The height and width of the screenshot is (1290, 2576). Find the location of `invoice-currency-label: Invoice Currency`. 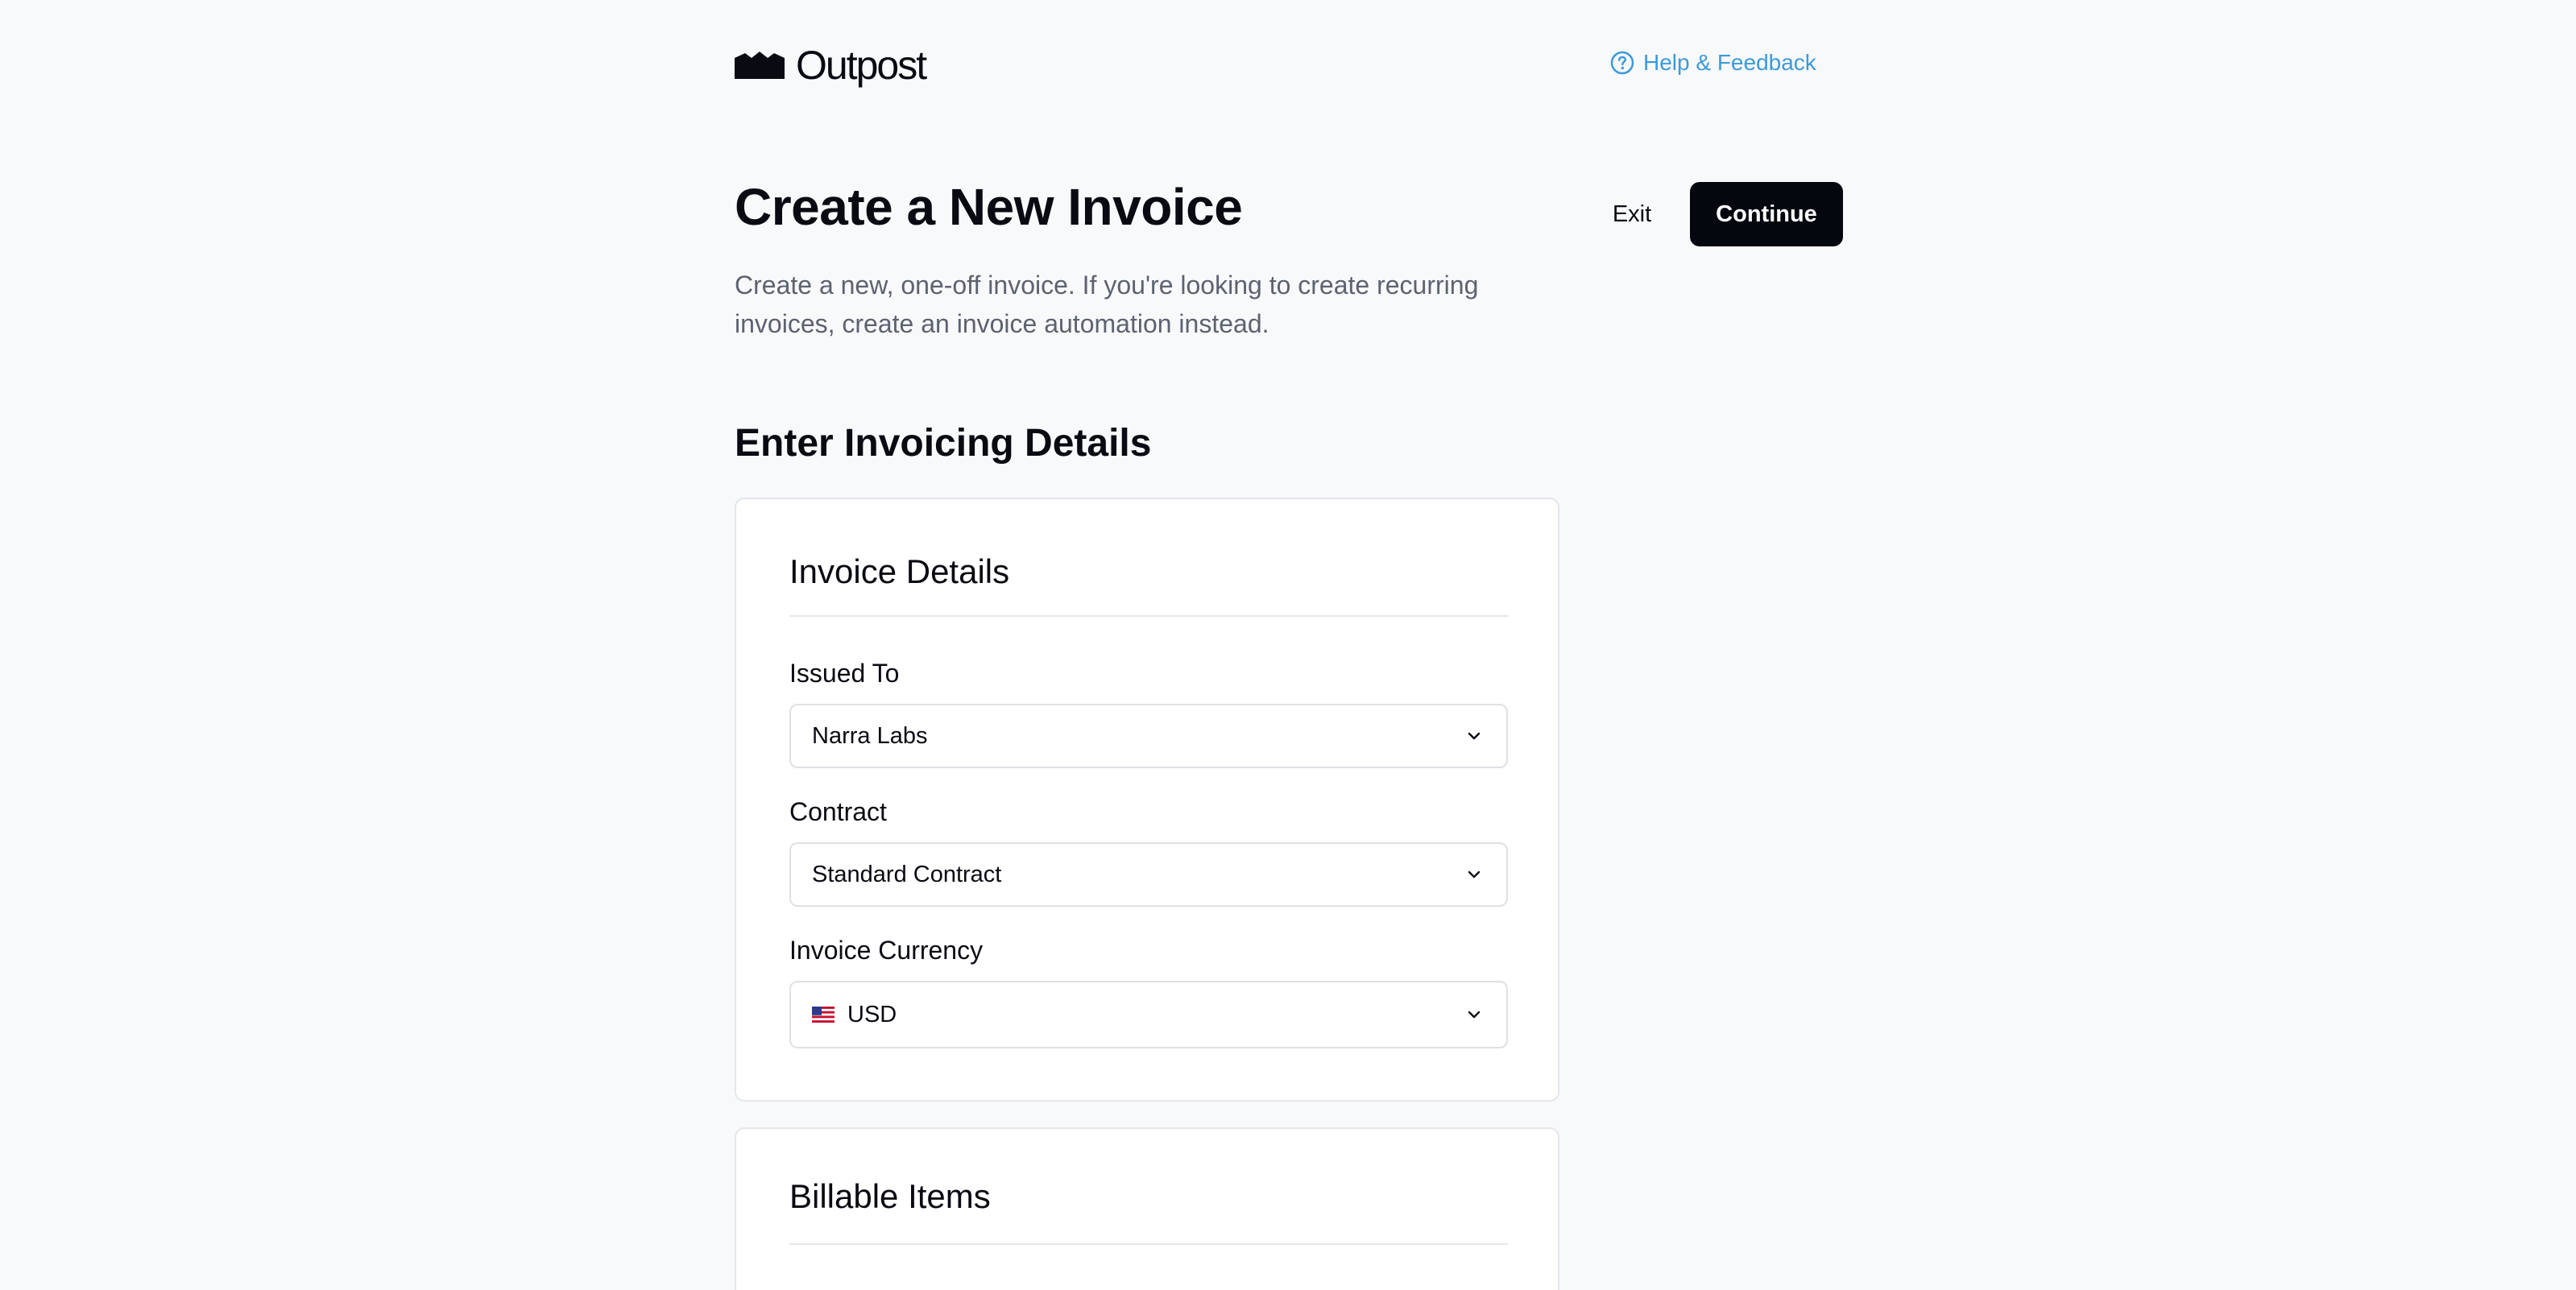

invoice-currency-label: Invoice Currency is located at coordinates (886, 950).